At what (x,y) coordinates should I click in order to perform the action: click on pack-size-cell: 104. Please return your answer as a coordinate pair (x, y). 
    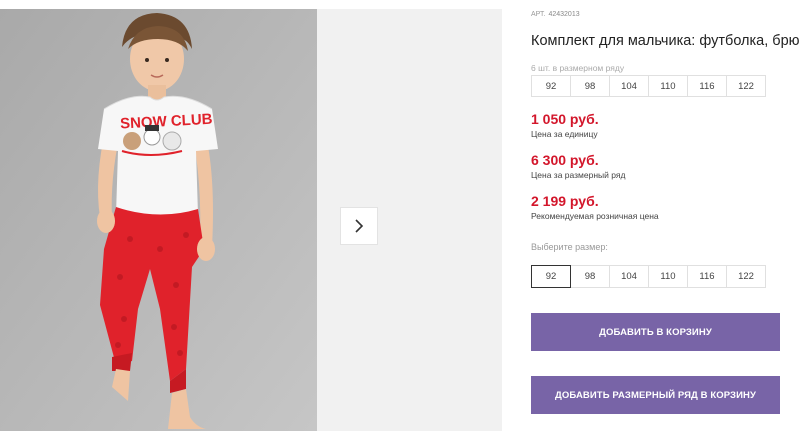
    Looking at the image, I should click on (629, 86).